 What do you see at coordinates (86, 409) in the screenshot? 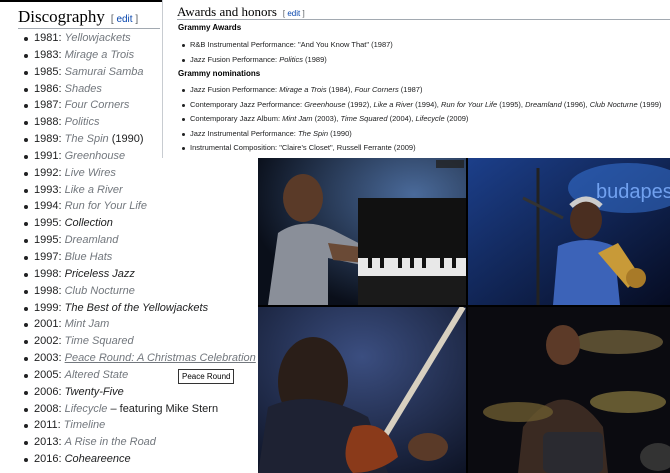
I see `album-title-link: Lifecycle` at bounding box center [86, 409].